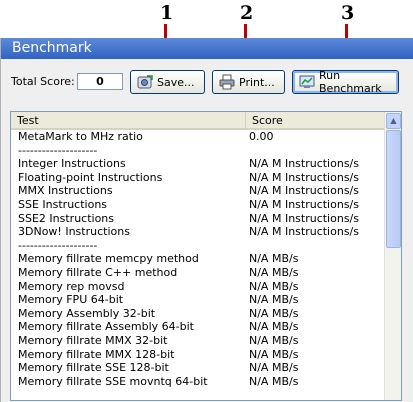  I want to click on run-benchmark-label: Run Benchmark, so click(350, 82).